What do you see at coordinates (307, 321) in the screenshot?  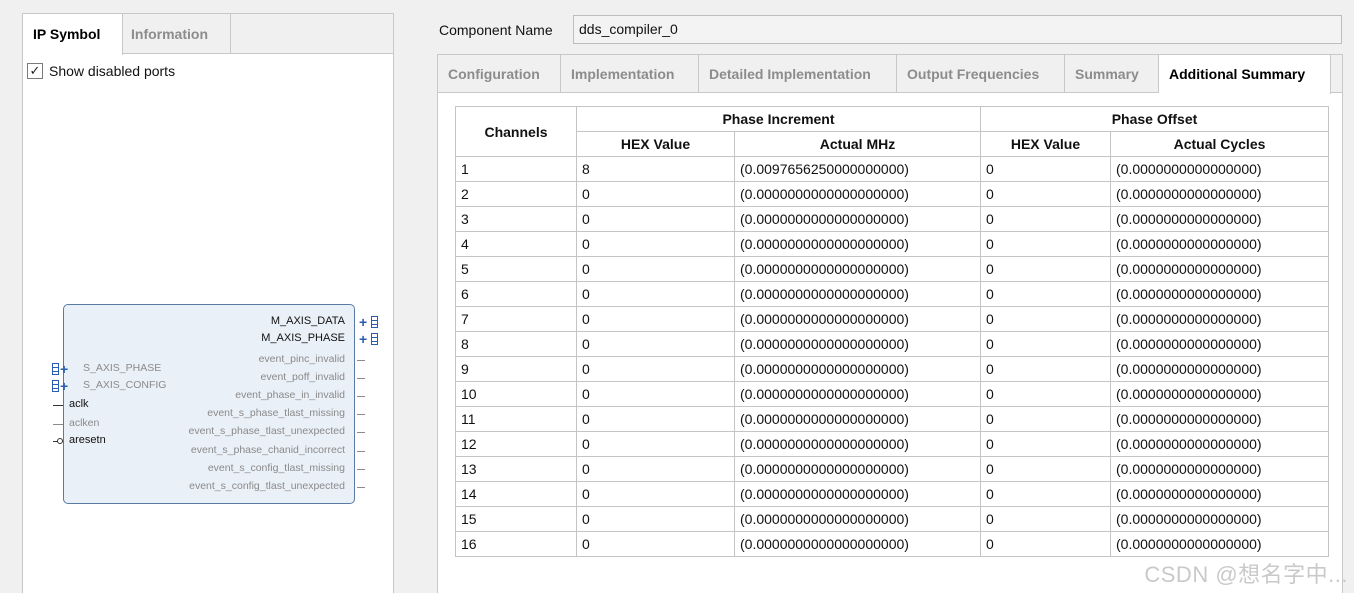 I see `port-label-m-axis-data: M_AXIS_DATA` at bounding box center [307, 321].